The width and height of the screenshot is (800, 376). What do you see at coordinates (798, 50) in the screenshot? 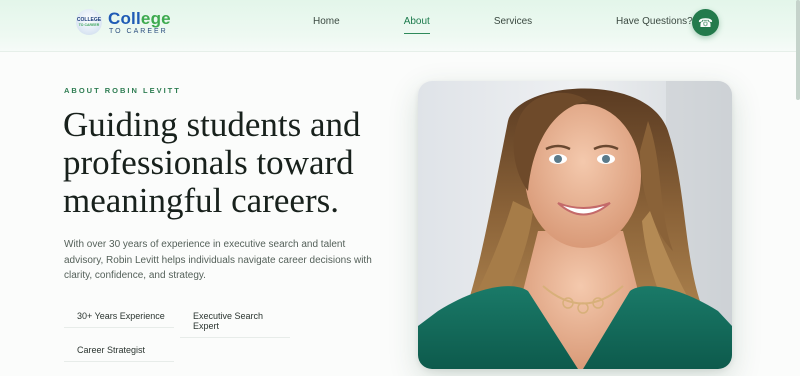
I see `page-scrollbar` at bounding box center [798, 50].